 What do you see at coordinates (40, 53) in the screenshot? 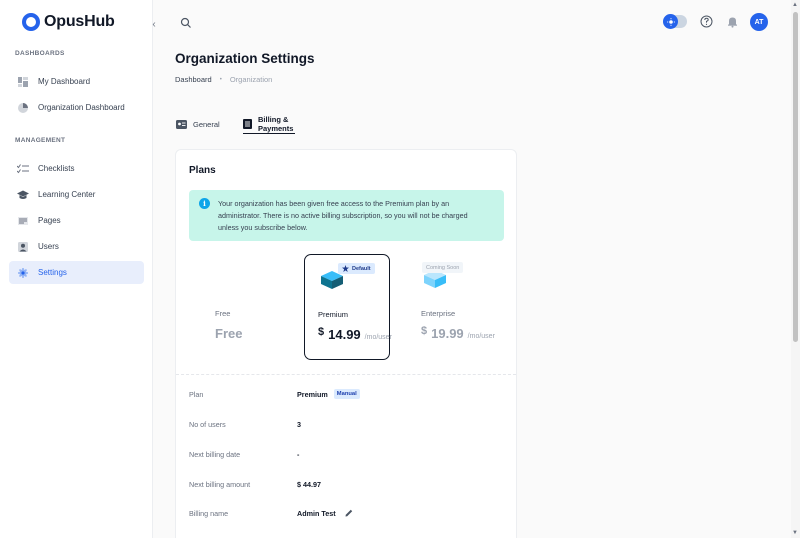
I see `section-label-dashboards: DASHBOARDS` at bounding box center [40, 53].